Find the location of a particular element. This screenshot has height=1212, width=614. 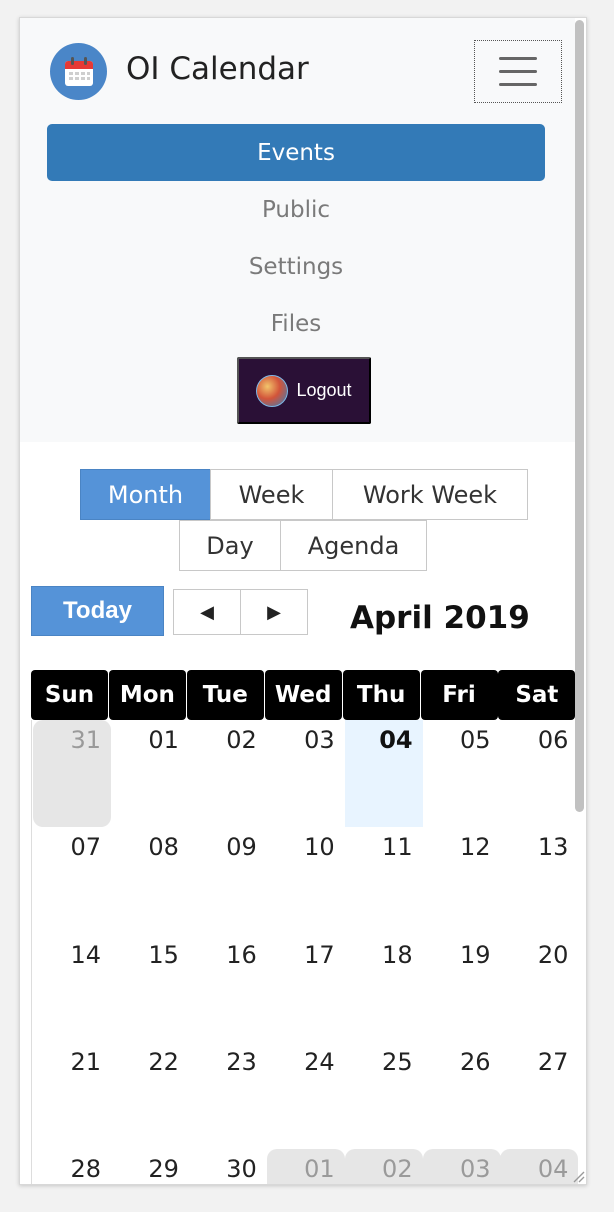

calendar-day-cell: 06 is located at coordinates (539, 773).